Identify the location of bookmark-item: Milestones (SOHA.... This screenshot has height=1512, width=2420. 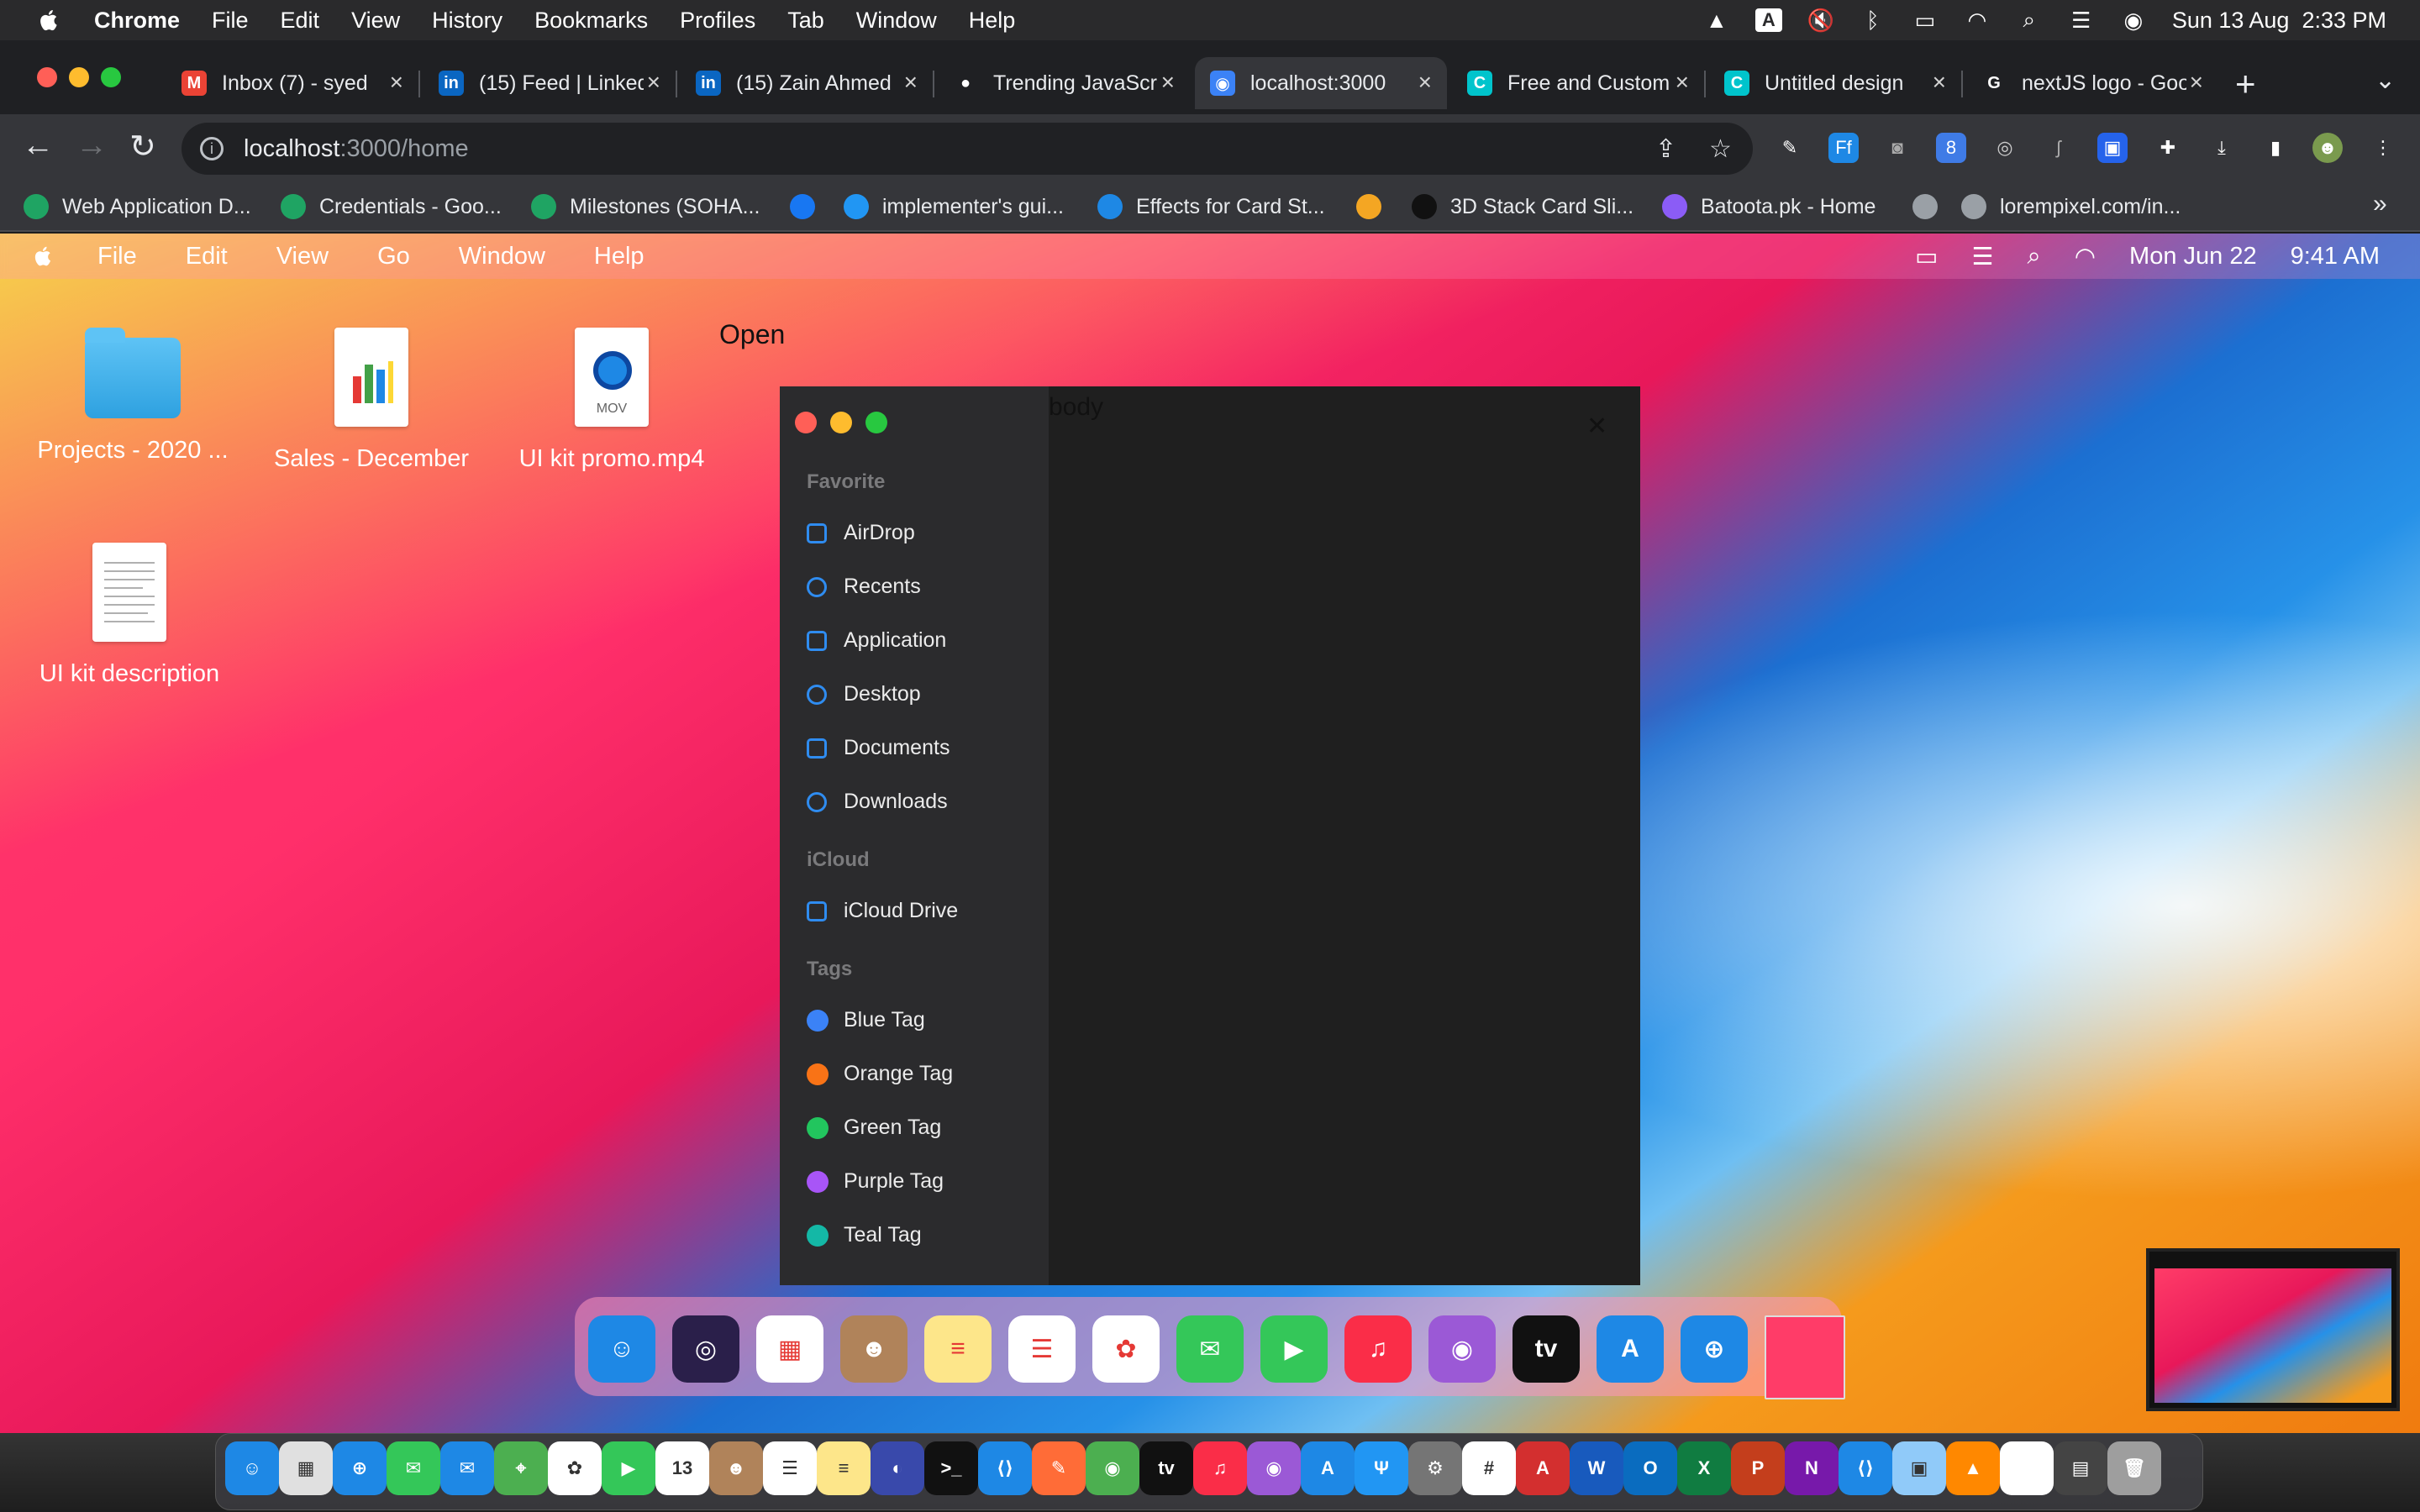
(645, 207).